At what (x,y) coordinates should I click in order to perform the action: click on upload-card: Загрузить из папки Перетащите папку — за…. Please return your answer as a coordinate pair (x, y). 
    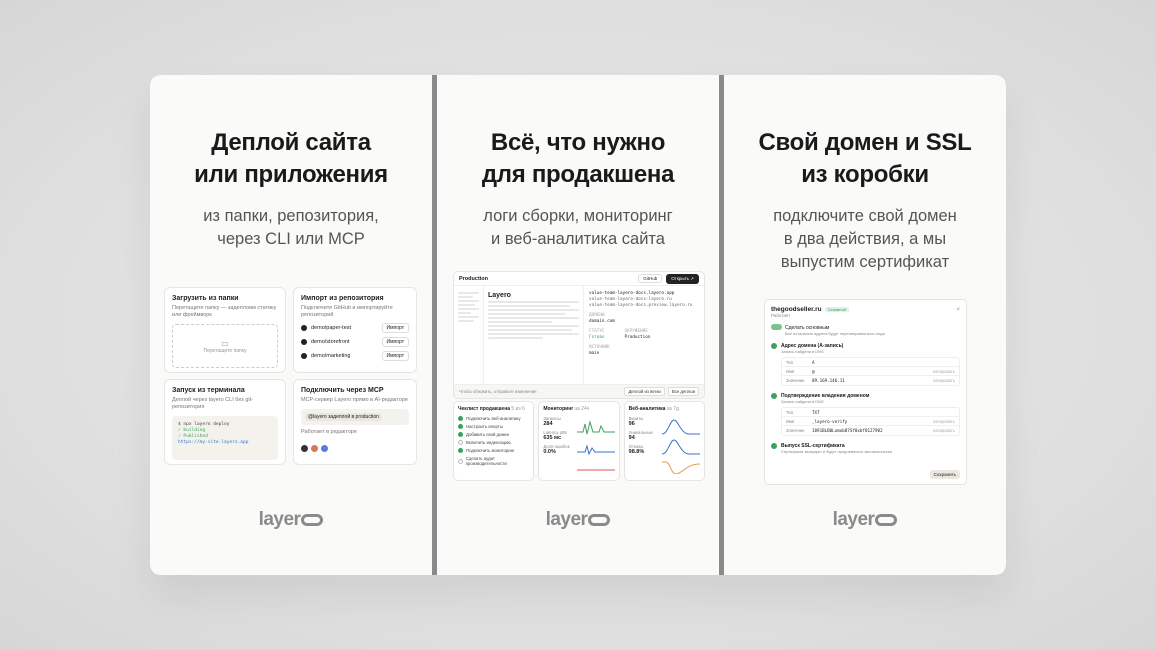
    Looking at the image, I should click on (225, 330).